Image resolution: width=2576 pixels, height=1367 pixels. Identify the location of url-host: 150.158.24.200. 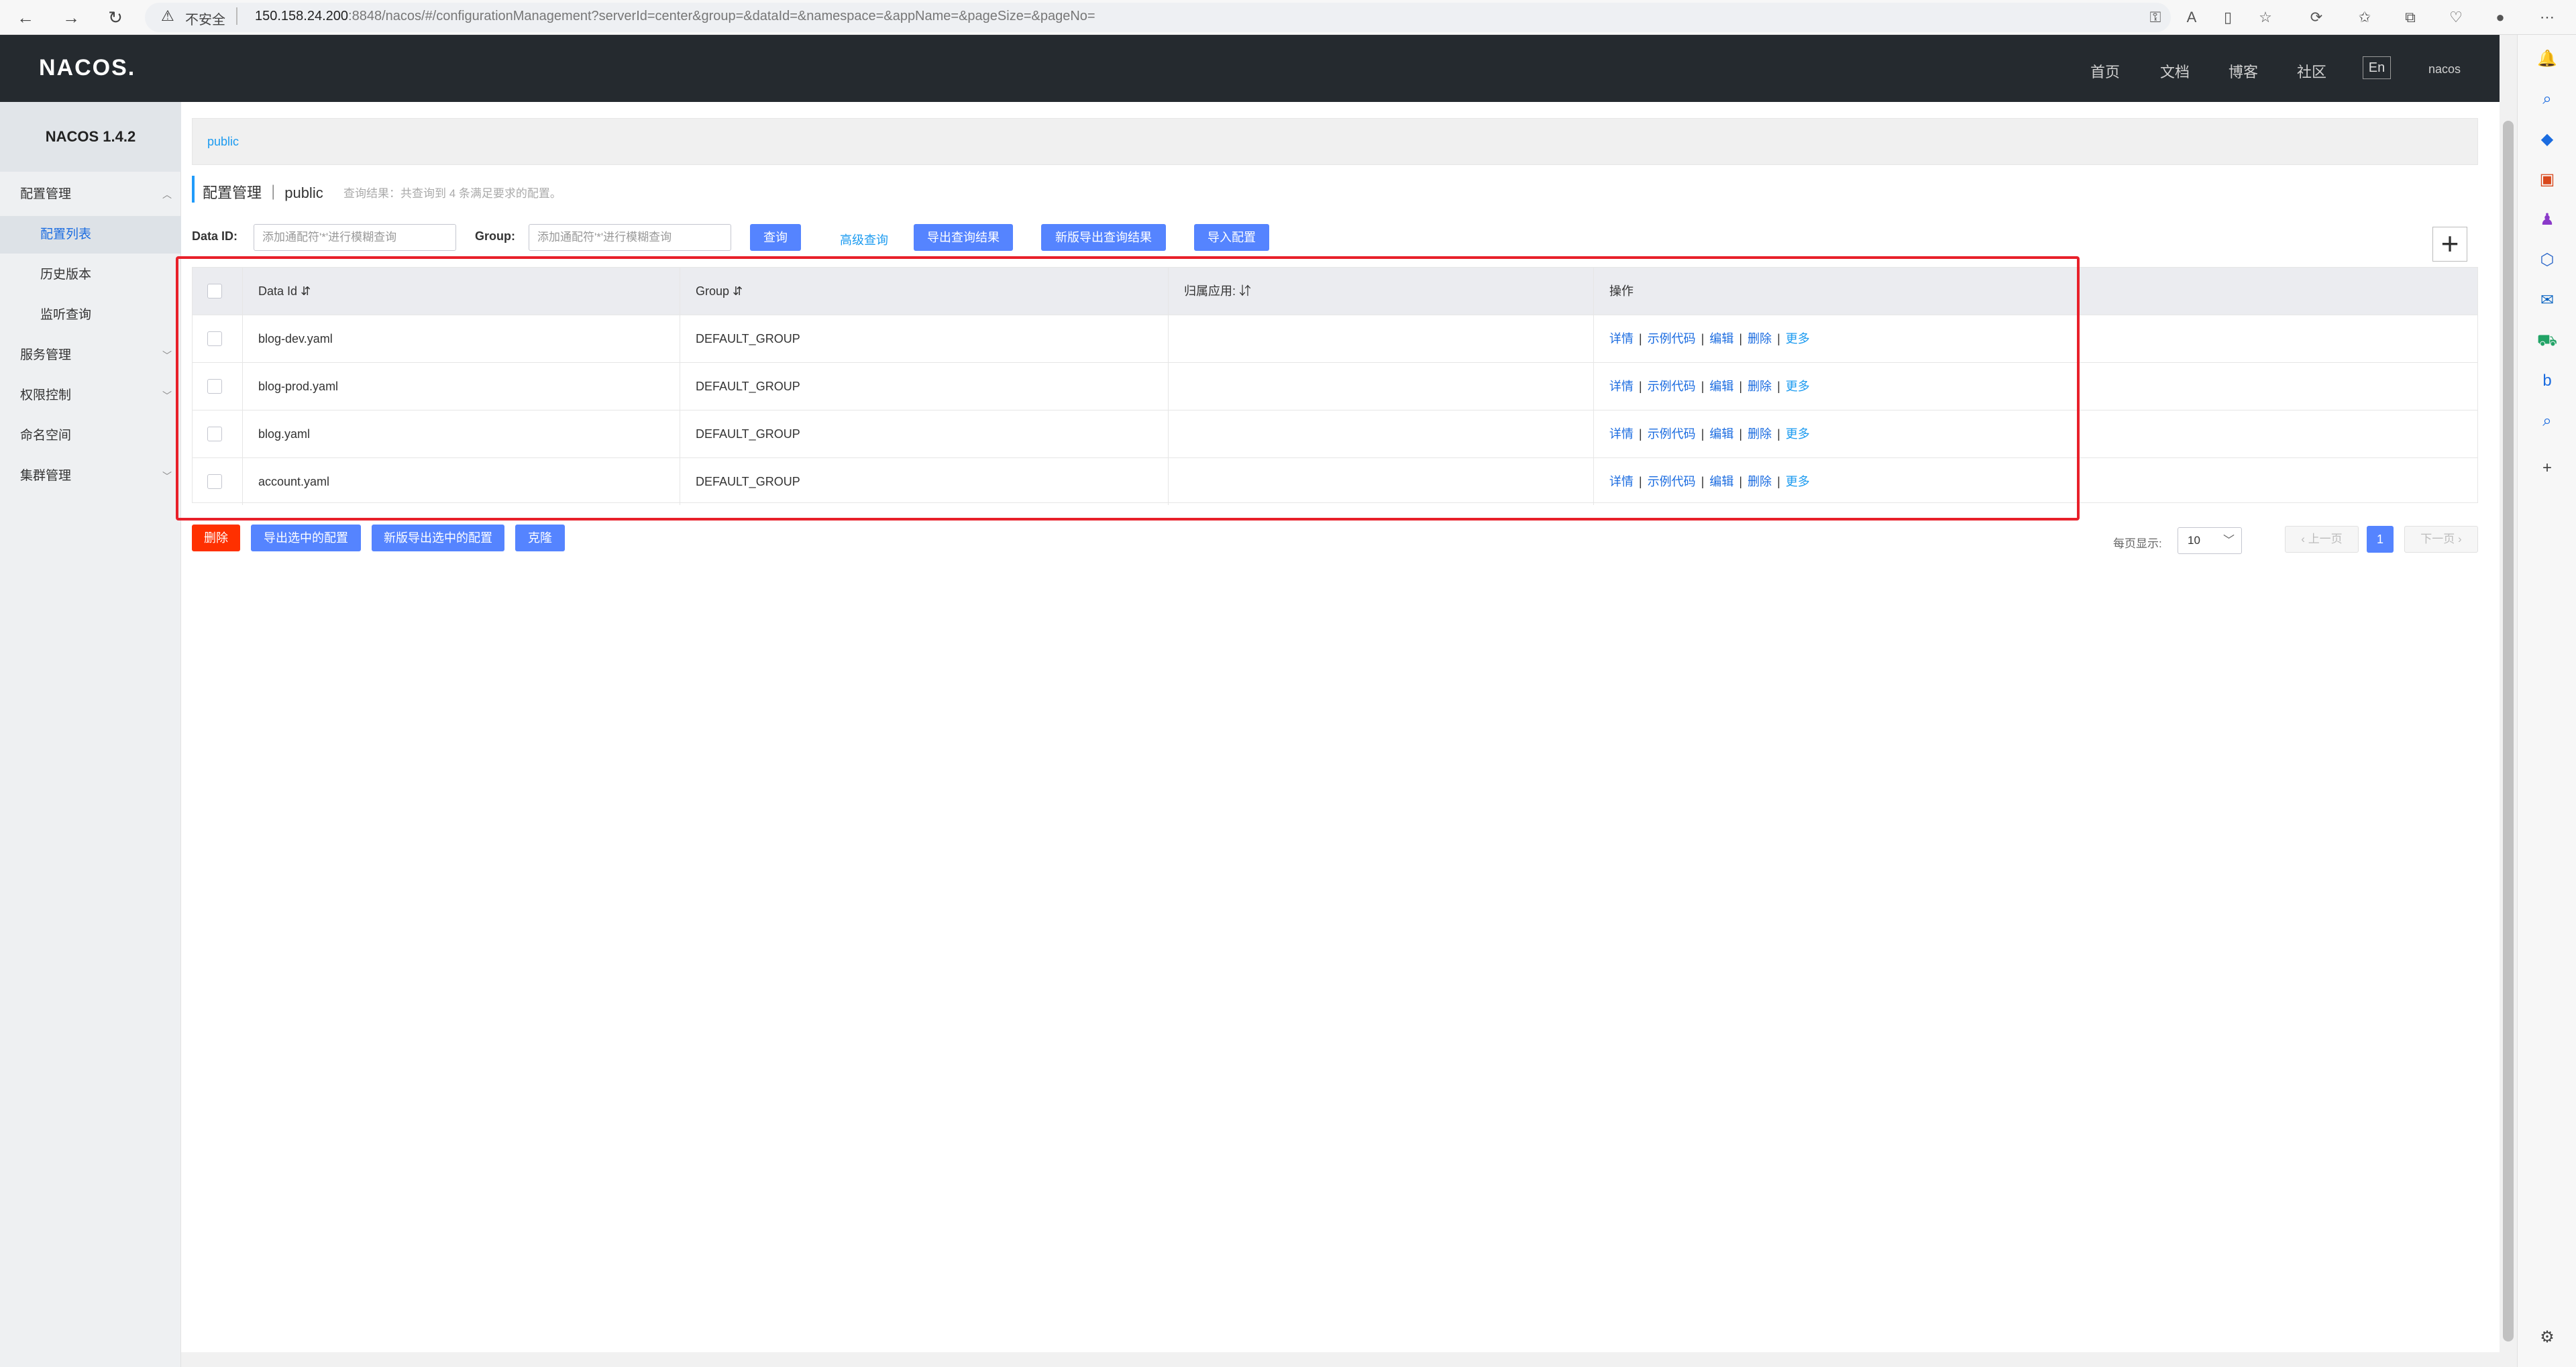
(302, 16).